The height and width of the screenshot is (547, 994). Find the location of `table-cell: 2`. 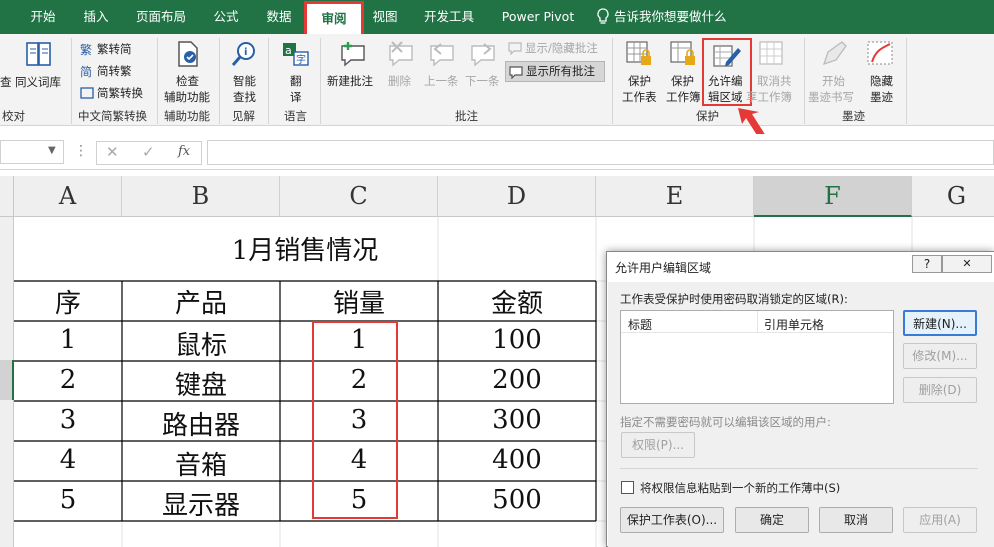

table-cell: 2 is located at coordinates (68, 380).